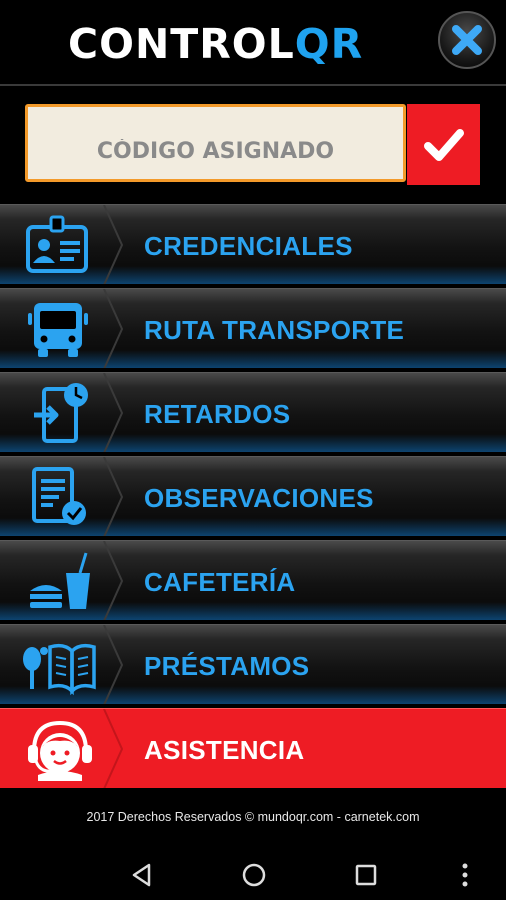 This screenshot has width=506, height=900. I want to click on menu-item-ruta-transporte: RUTA TRANSPORTE, so click(253, 328).